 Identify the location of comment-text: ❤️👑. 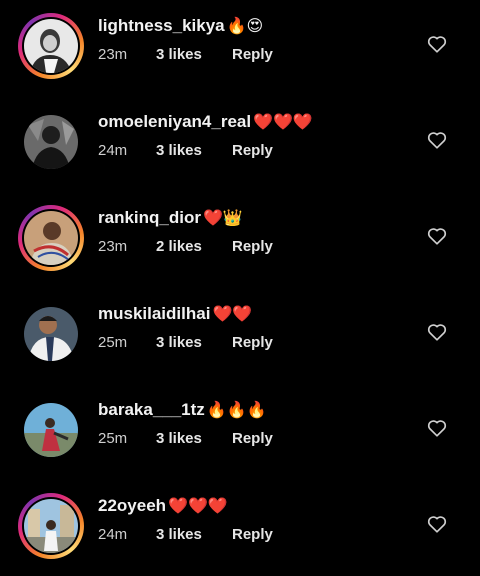
(222, 217).